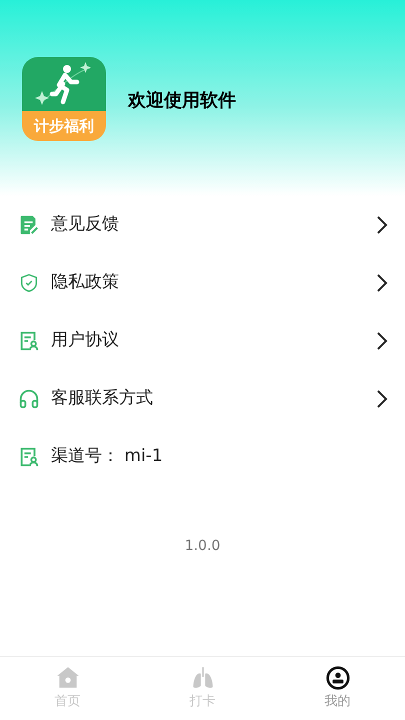 The height and width of the screenshot is (720, 405). I want to click on menu-label: 渠道号： mi-1, so click(107, 456).